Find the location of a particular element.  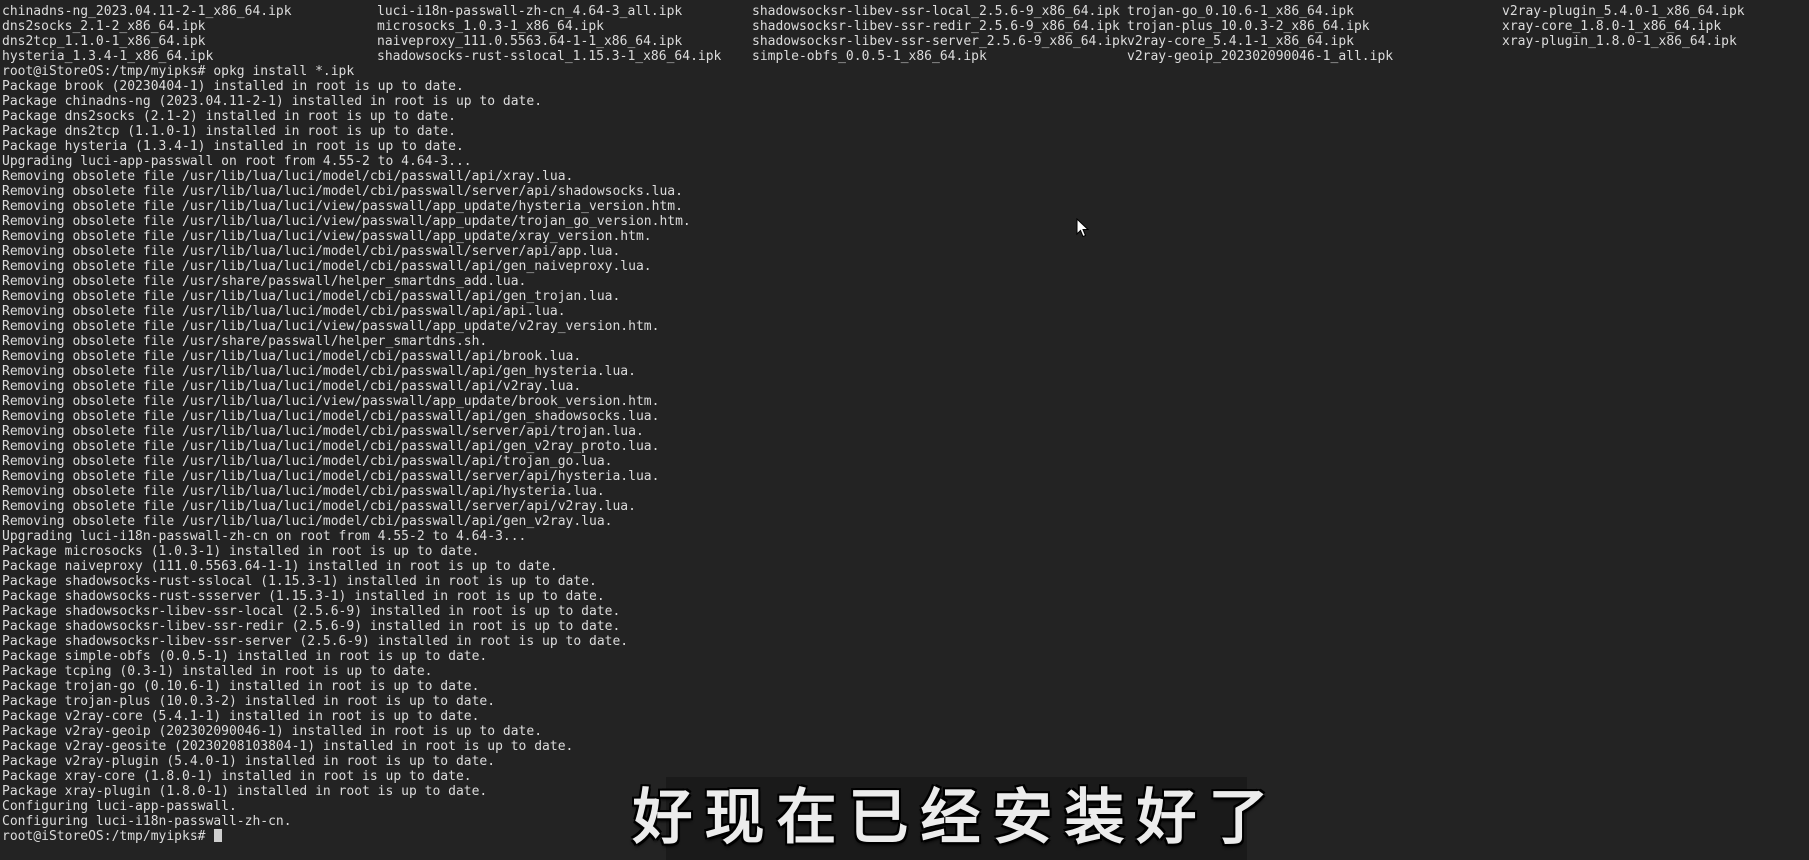

file-name: v2ray-plugin_5.4.0-1_x86_64.ipk is located at coordinates (1623, 11).